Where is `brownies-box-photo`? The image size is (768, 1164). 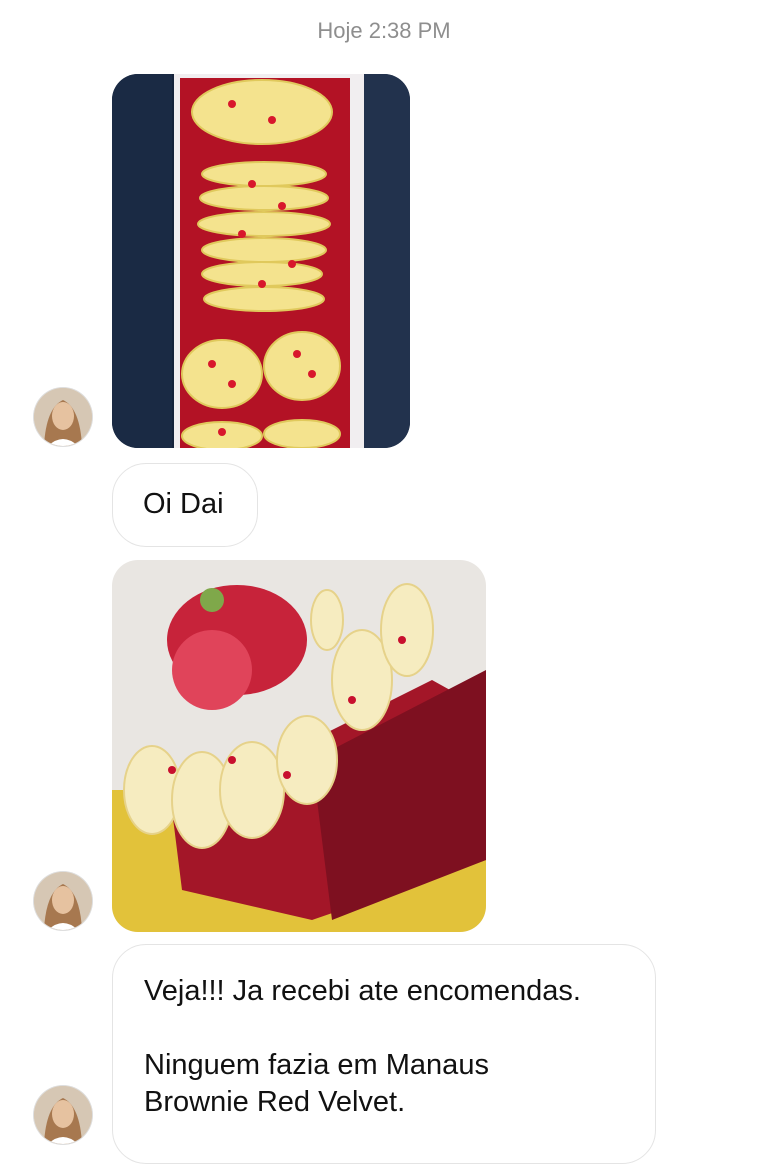
brownies-box-photo is located at coordinates (261, 261).